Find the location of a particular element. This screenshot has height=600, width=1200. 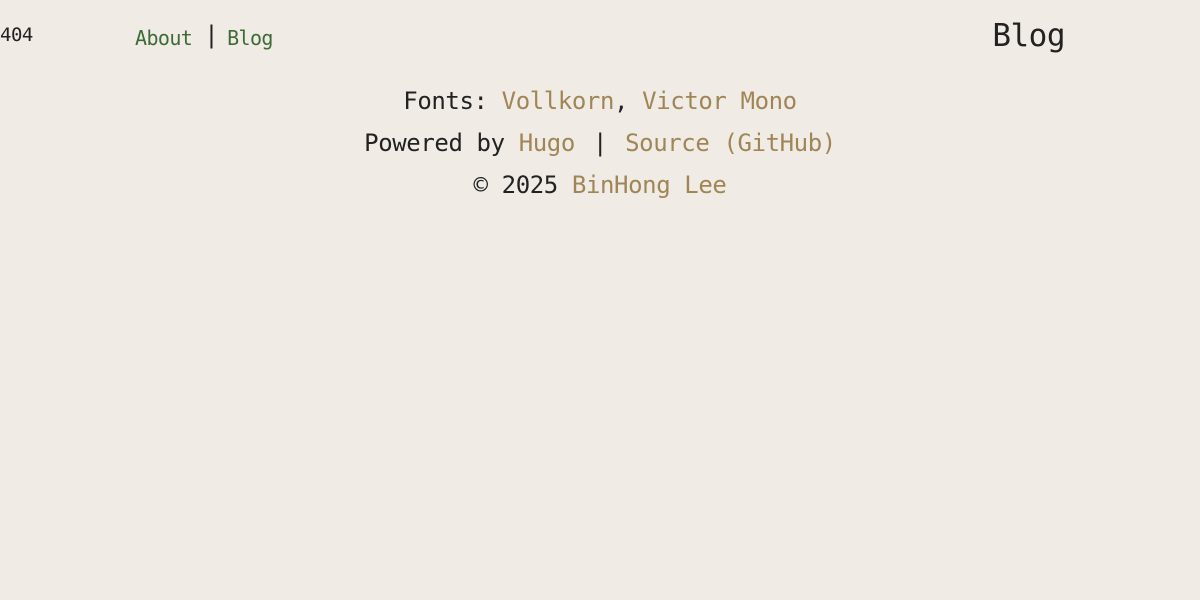

footer-powered-line: Powered by Hugo | Source (GitHub) is located at coordinates (600, 147).